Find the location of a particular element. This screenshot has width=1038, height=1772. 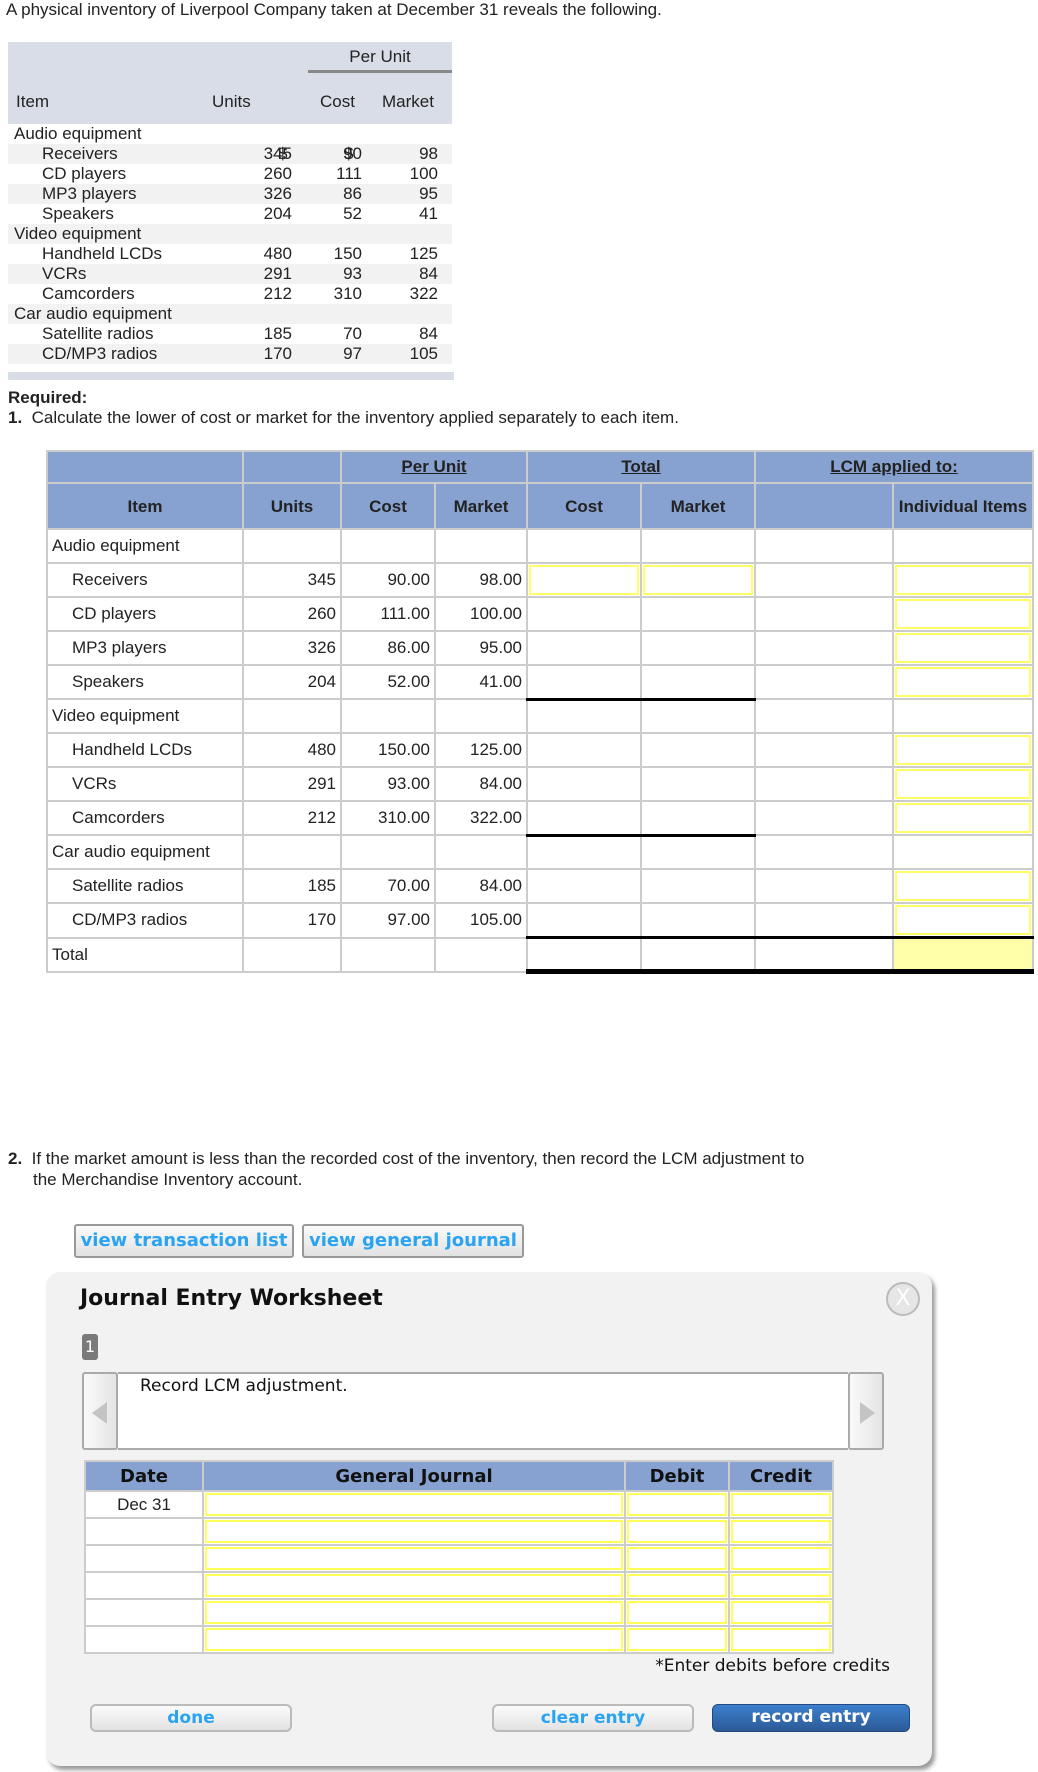

view-general-journal-button: view general journal is located at coordinates (413, 1241).